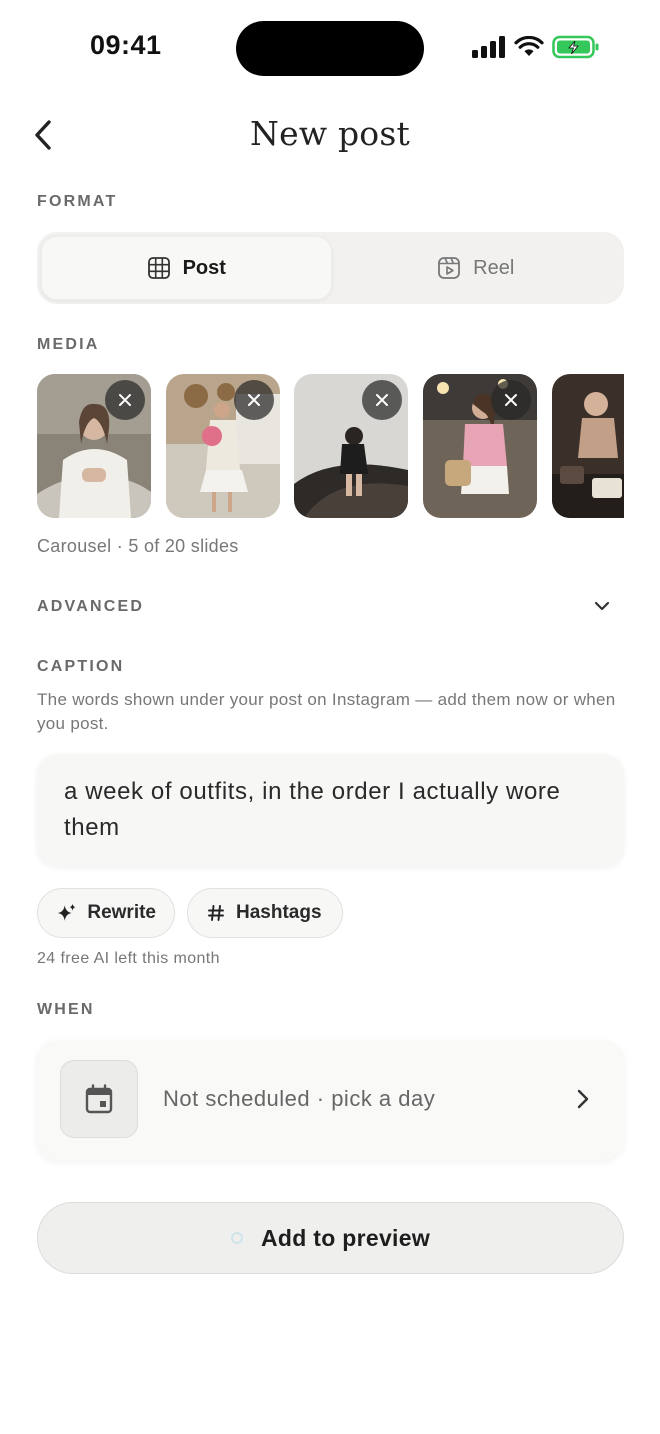 The image size is (660, 1434). I want to click on format-option-post: Post, so click(186, 268).